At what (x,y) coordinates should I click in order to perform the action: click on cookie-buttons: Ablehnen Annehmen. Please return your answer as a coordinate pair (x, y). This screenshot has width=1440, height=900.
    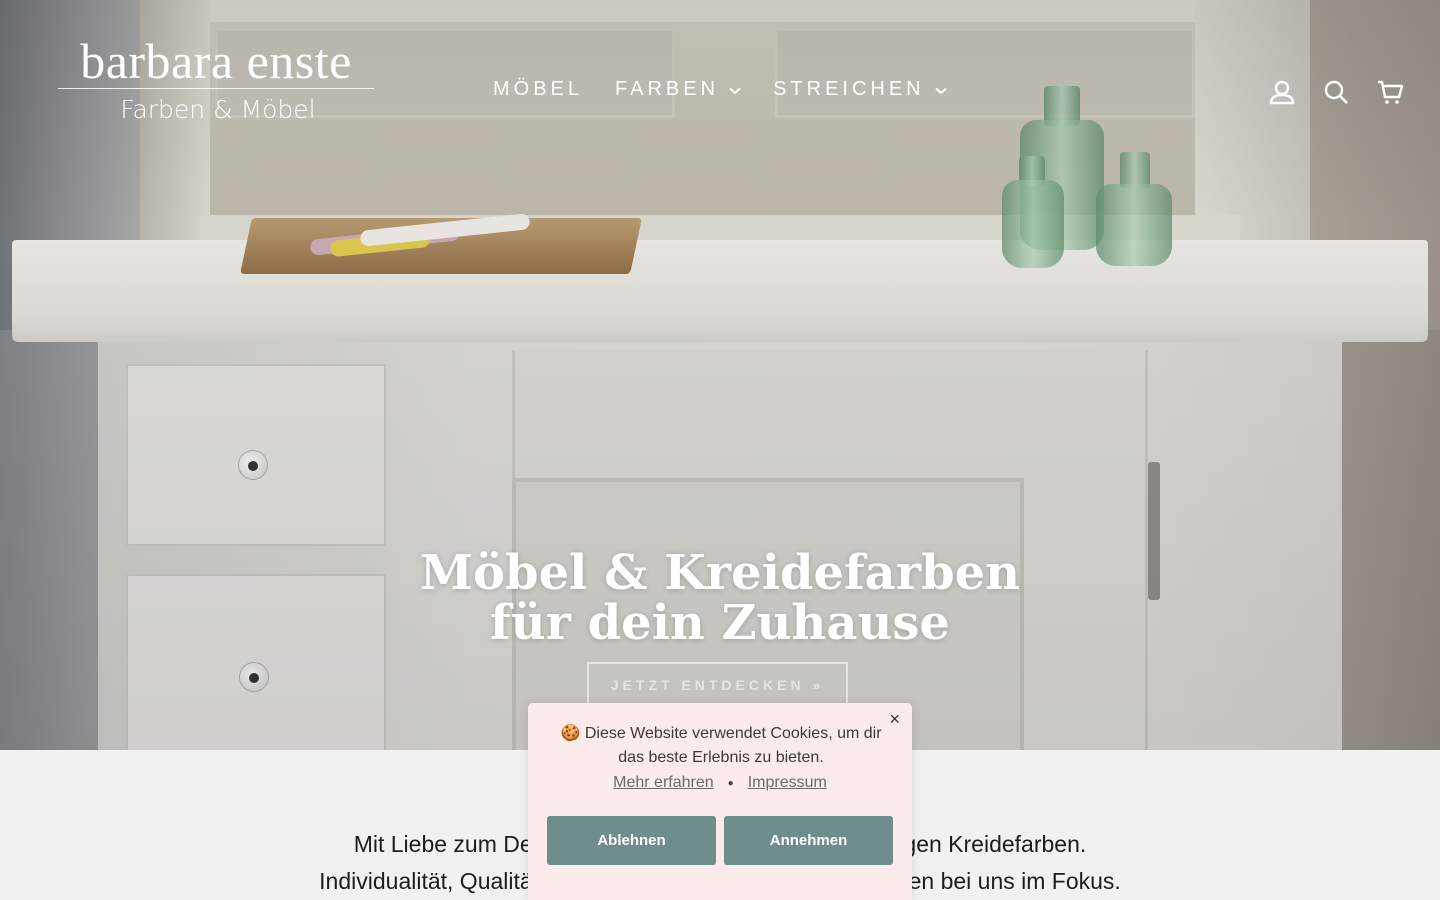
    Looking at the image, I should click on (720, 840).